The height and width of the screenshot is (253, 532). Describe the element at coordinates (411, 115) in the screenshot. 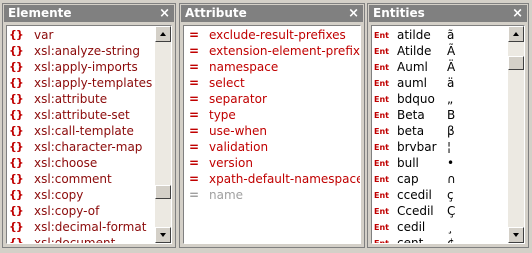

I see `entity-name: Beta` at that location.